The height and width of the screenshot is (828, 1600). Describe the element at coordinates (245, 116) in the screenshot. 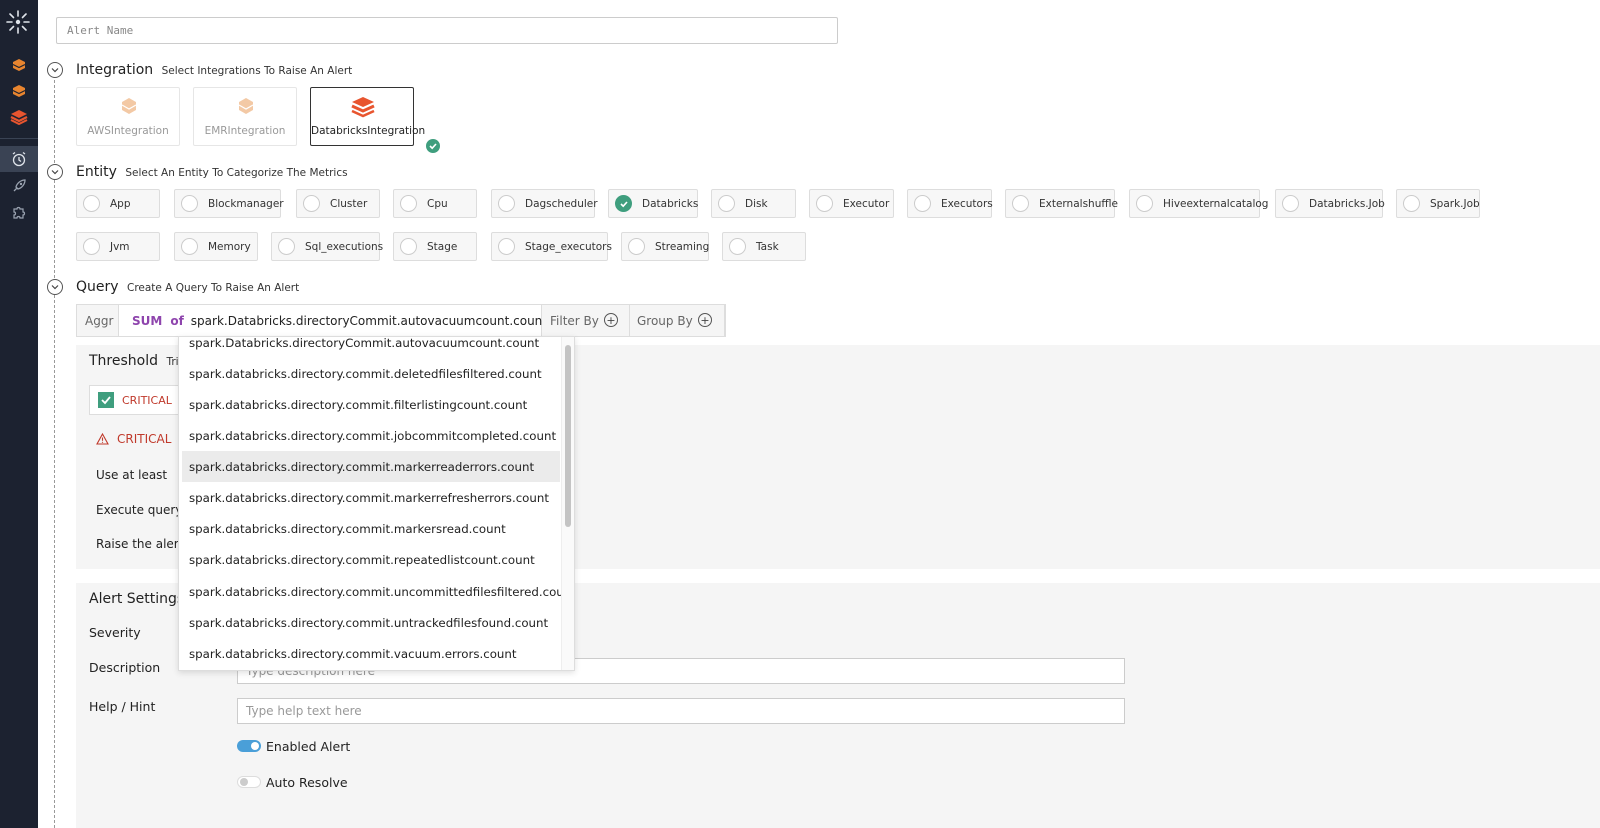

I see `integration-card-emr: EMRIntegration` at that location.